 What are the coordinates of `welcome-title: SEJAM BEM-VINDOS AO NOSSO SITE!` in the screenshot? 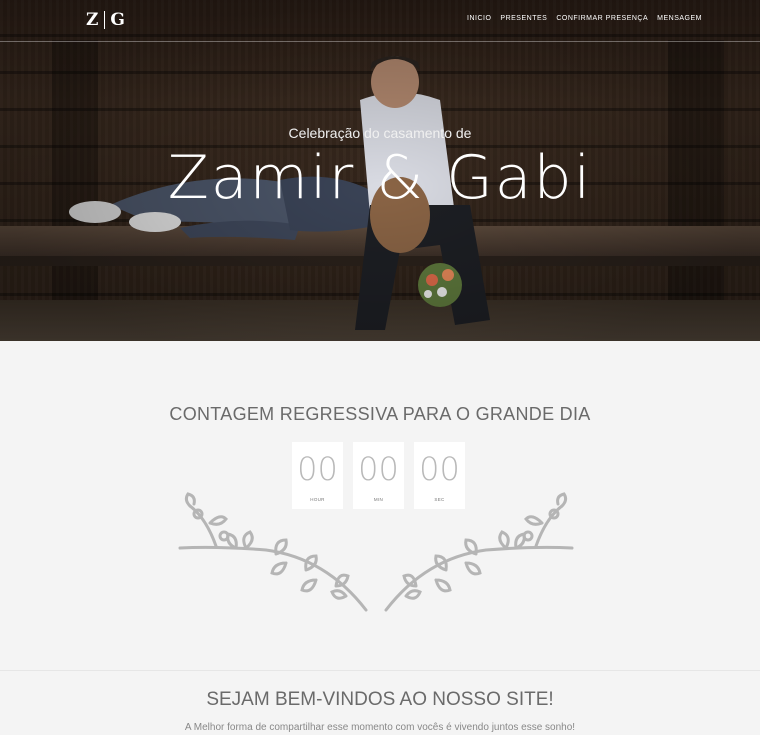 It's located at (380, 699).